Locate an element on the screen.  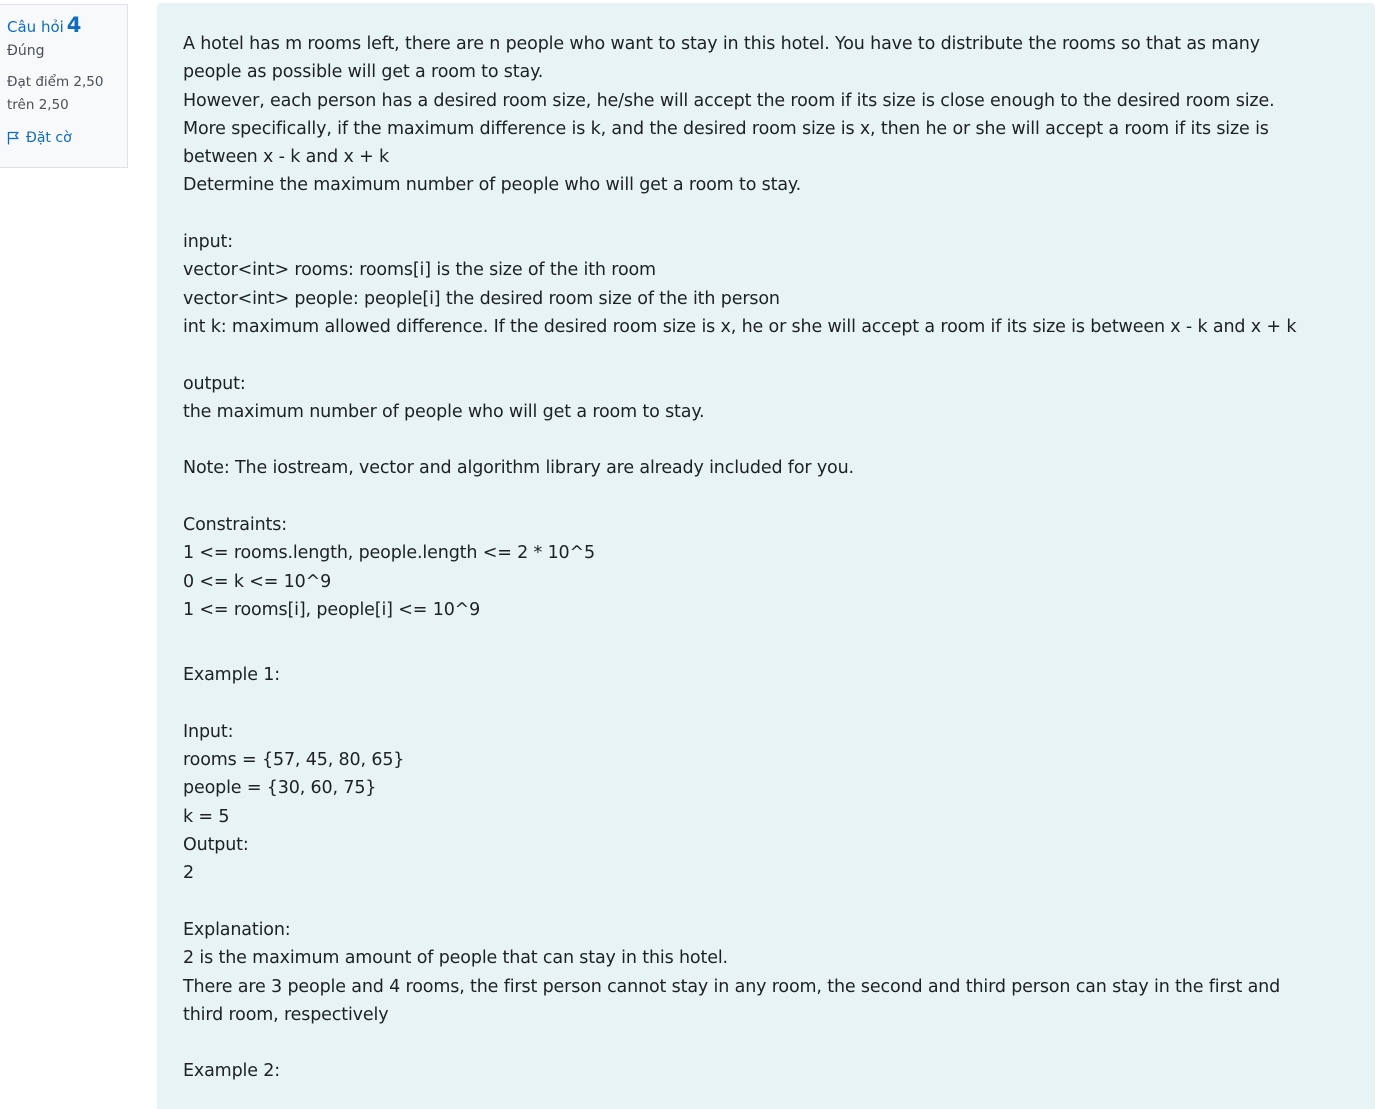
question-text-line: third room, respectively is located at coordinates (286, 1014).